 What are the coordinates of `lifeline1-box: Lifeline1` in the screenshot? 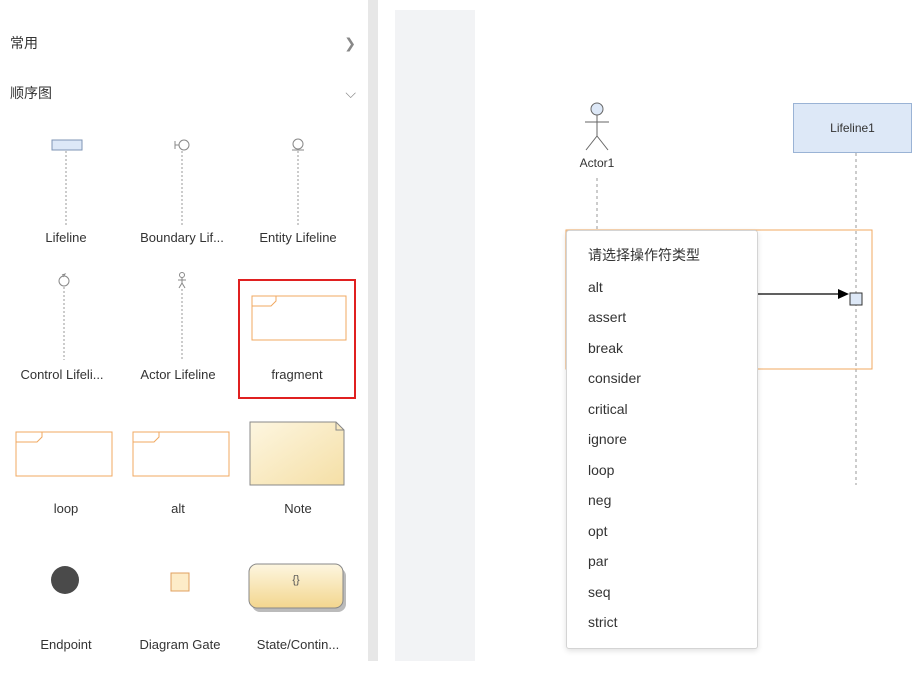 It's located at (852, 128).